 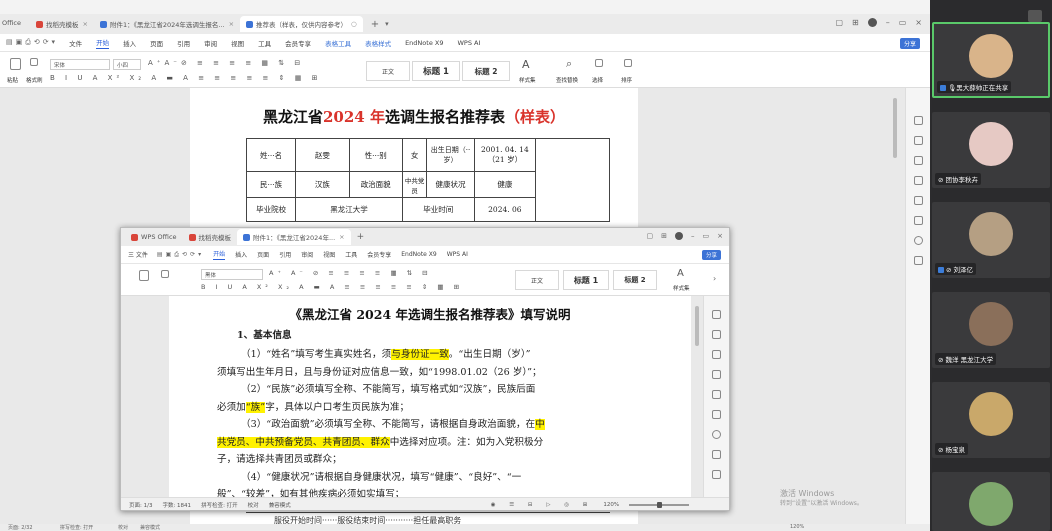 What do you see at coordinates (697, 326) in the screenshot?
I see `win2-scrollbar` at bounding box center [697, 326].